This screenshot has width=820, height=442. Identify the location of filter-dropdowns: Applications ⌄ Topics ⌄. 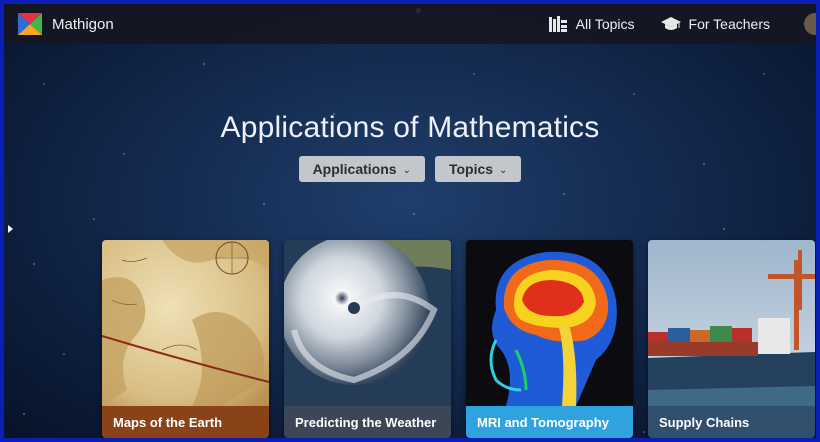
(410, 169).